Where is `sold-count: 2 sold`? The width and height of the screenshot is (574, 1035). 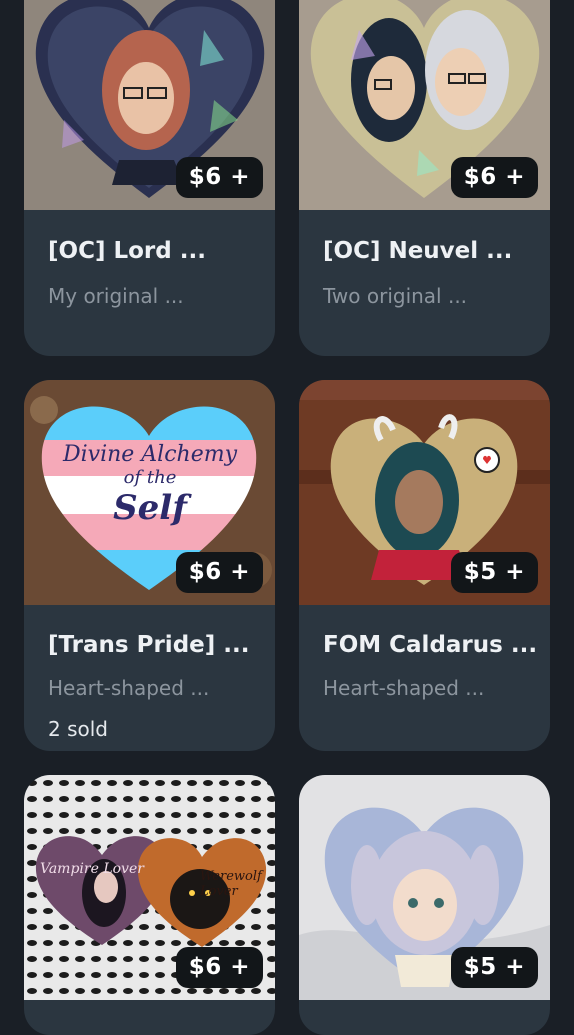 sold-count: 2 sold is located at coordinates (78, 729).